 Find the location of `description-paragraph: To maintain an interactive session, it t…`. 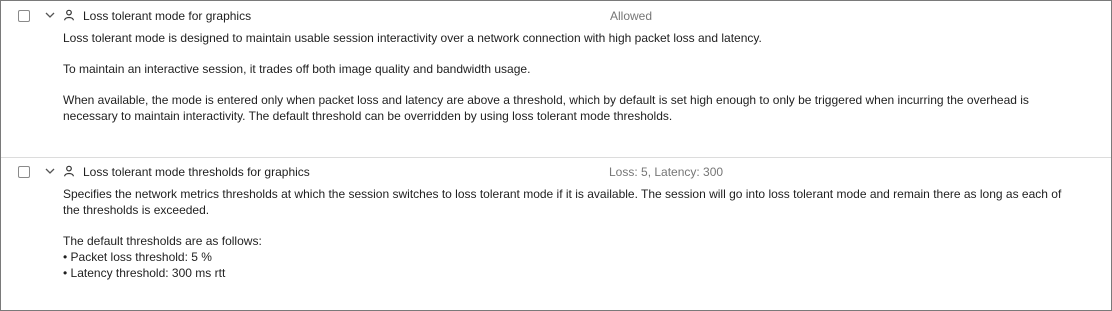

description-paragraph: To maintain an interactive session, it t… is located at coordinates (297, 69).